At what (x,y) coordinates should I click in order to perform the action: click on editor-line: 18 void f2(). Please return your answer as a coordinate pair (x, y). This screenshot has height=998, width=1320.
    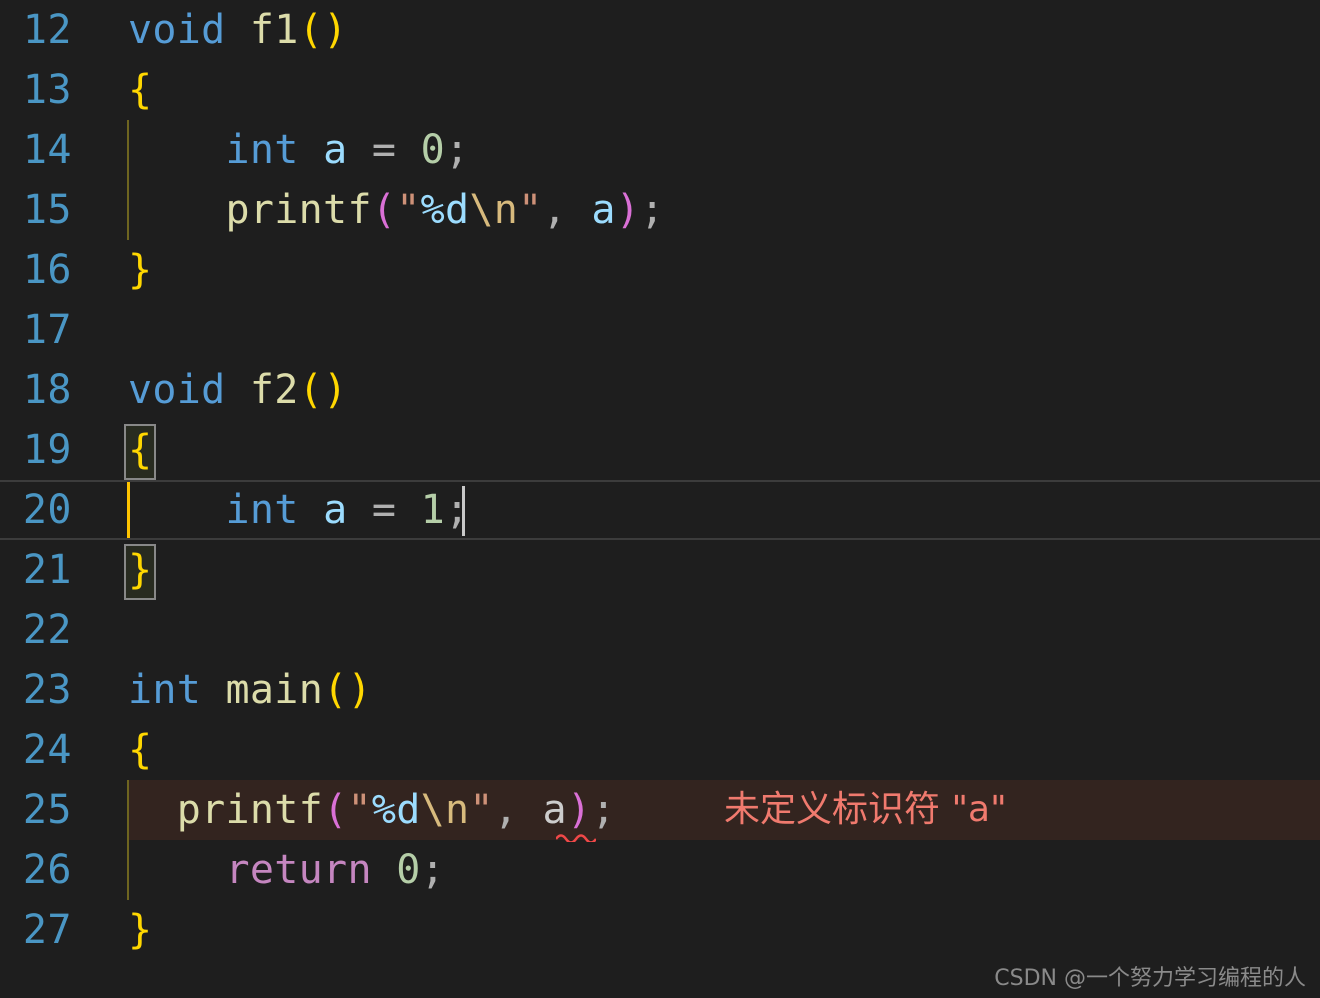
    Looking at the image, I should click on (660, 390).